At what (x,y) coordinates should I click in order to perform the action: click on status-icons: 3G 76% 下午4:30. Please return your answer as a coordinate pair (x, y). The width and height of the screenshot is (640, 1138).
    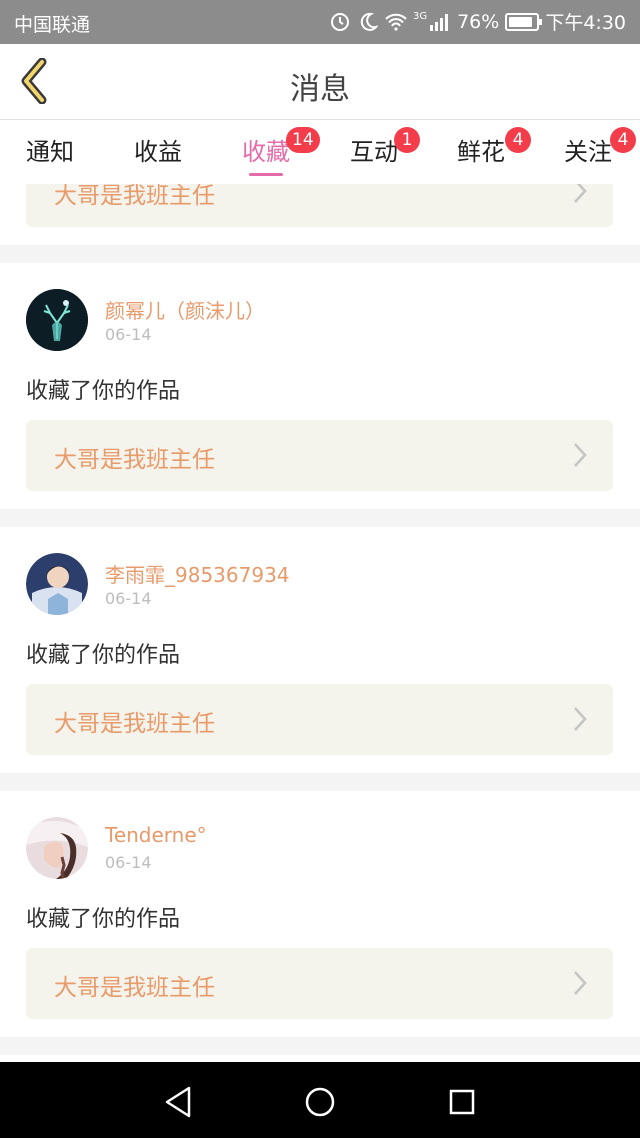
    Looking at the image, I should click on (477, 21).